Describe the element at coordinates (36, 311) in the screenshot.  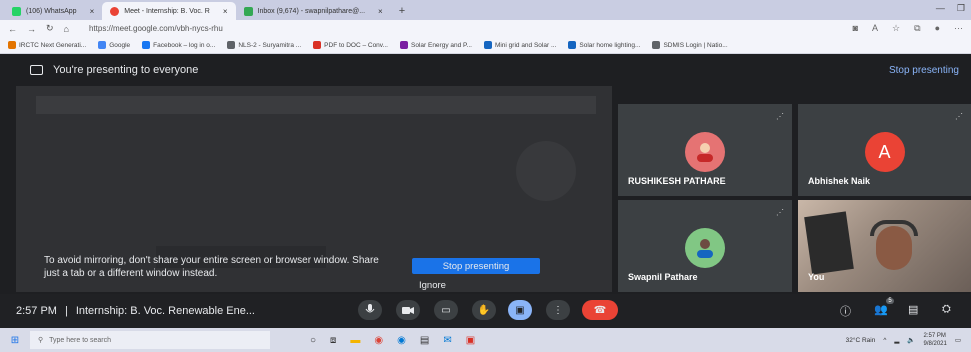
I see `meeting-time: 2:57 PM` at that location.